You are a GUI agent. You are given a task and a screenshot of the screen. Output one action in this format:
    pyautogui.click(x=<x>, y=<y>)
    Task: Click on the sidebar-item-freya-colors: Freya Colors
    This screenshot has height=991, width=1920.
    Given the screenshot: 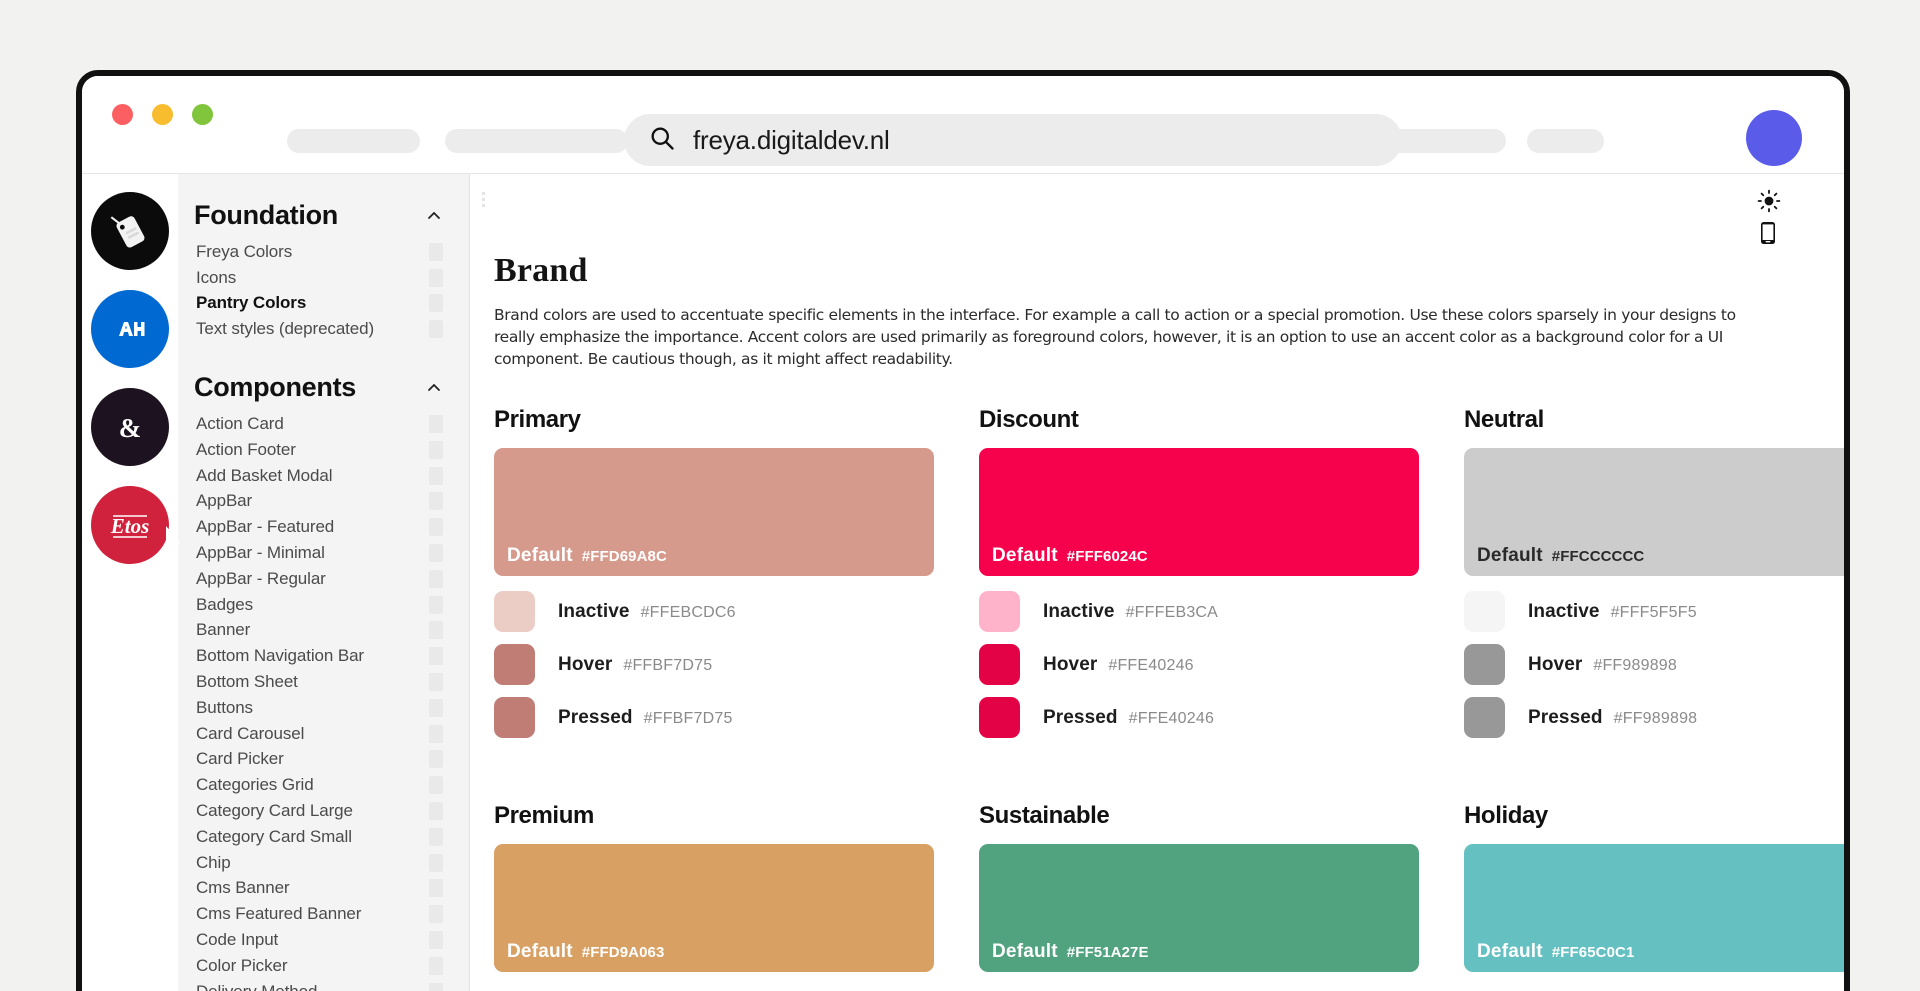 What is the action you would take?
    pyautogui.click(x=323, y=252)
    